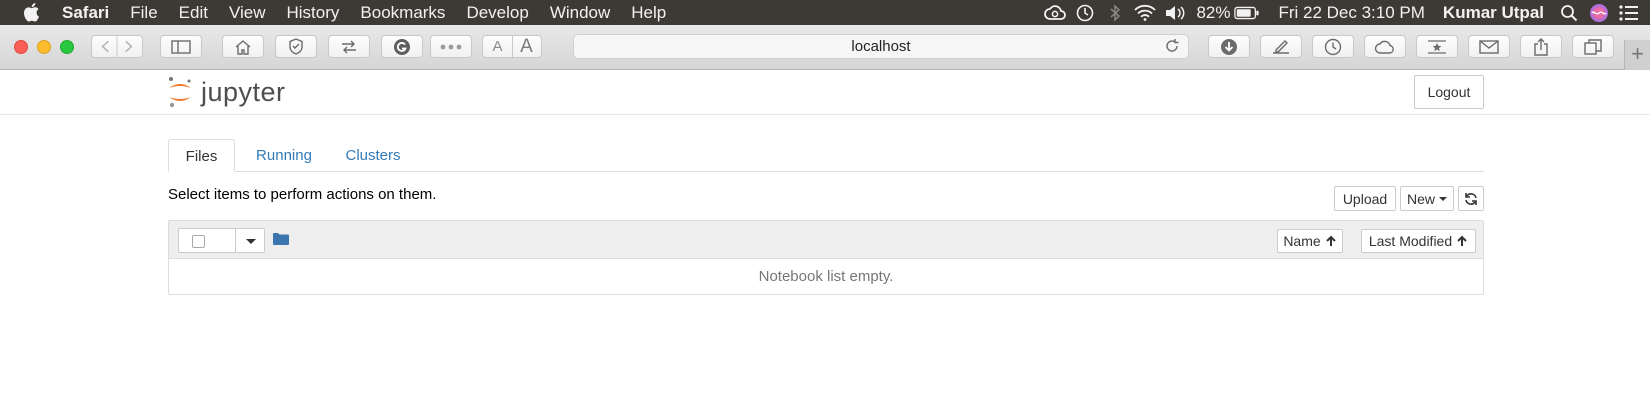 The width and height of the screenshot is (1650, 402). What do you see at coordinates (1145, 13) in the screenshot?
I see `wifi-icon` at bounding box center [1145, 13].